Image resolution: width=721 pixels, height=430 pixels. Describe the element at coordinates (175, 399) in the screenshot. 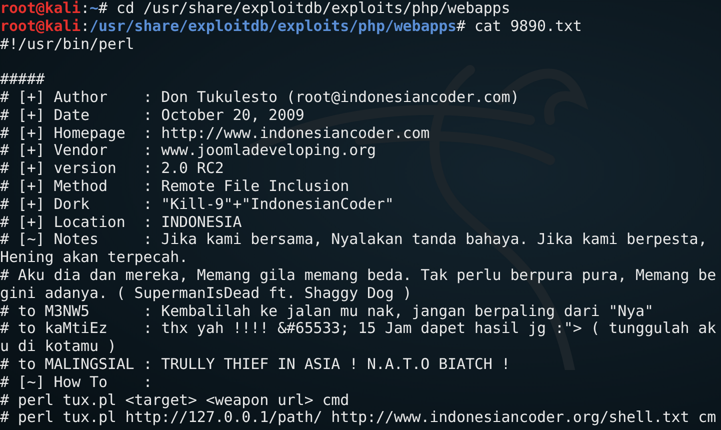

I see `output-line: # perl tux.pl <target> <weapon url> cmd` at that location.